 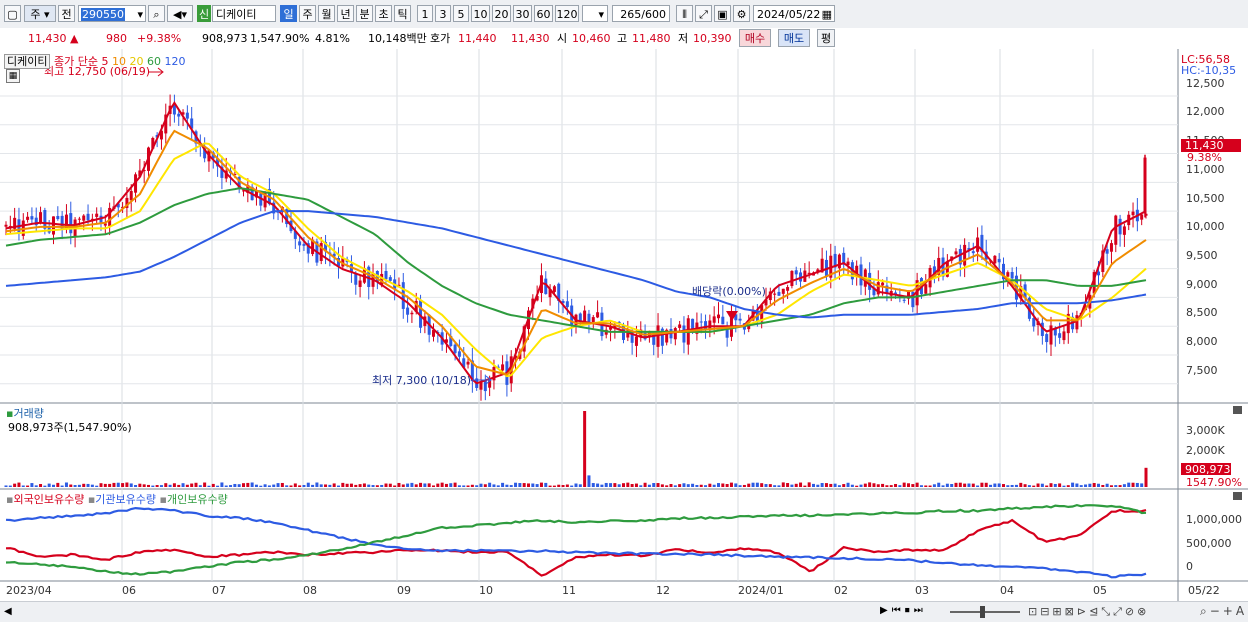 I want to click on period-select: 주 ▾, so click(x=40, y=13).